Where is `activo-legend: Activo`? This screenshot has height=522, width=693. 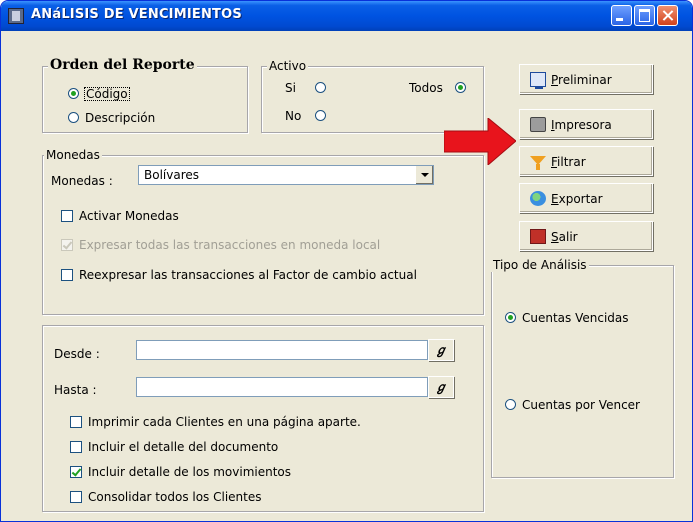
activo-legend: Activo is located at coordinates (288, 66).